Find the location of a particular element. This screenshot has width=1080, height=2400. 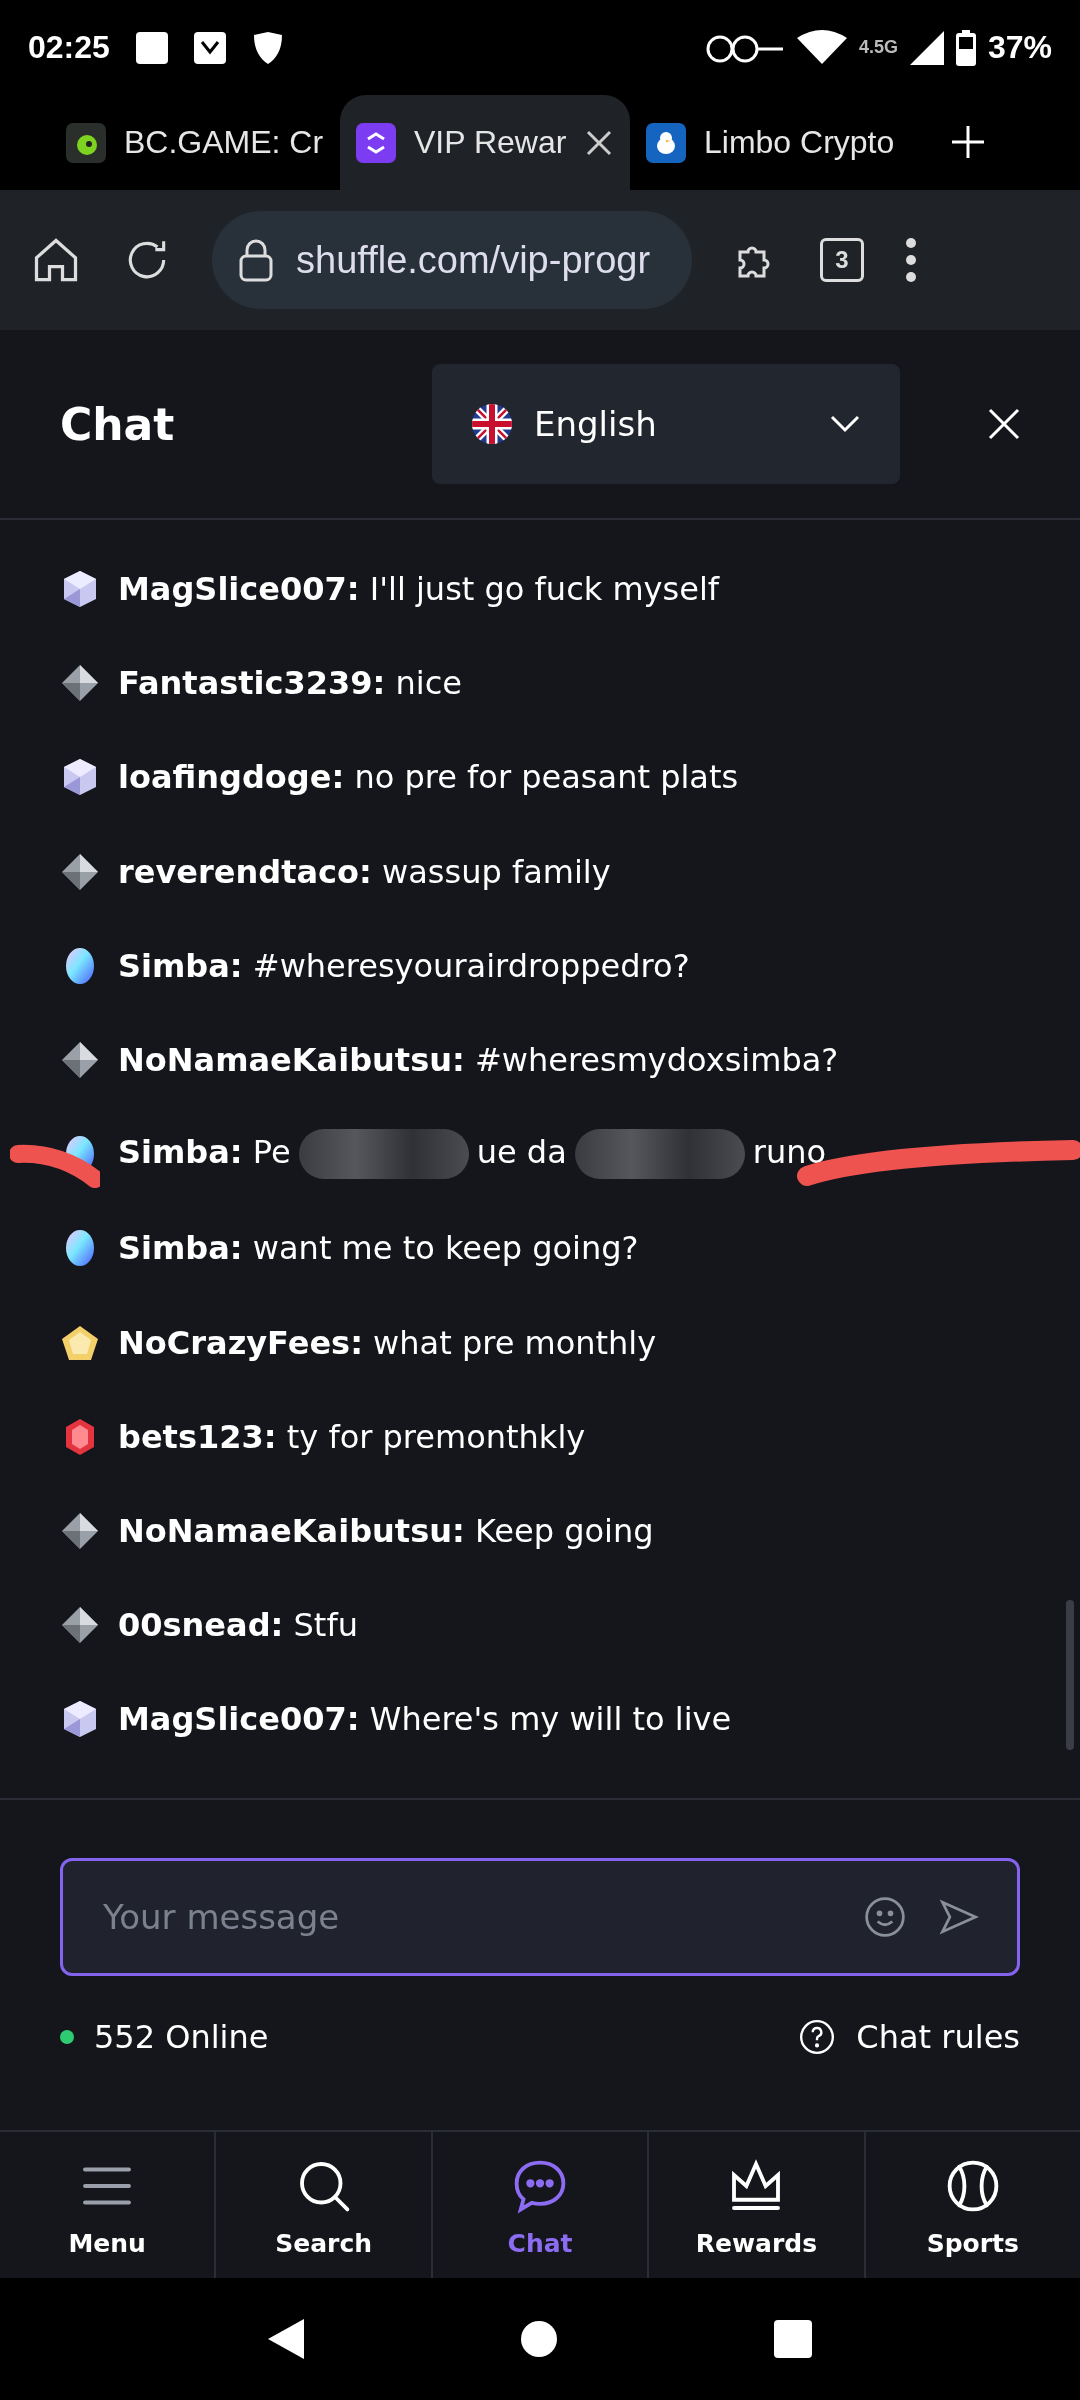

chat-message: MagSlice007: I'll just go fuck myself is located at coordinates (419, 589).